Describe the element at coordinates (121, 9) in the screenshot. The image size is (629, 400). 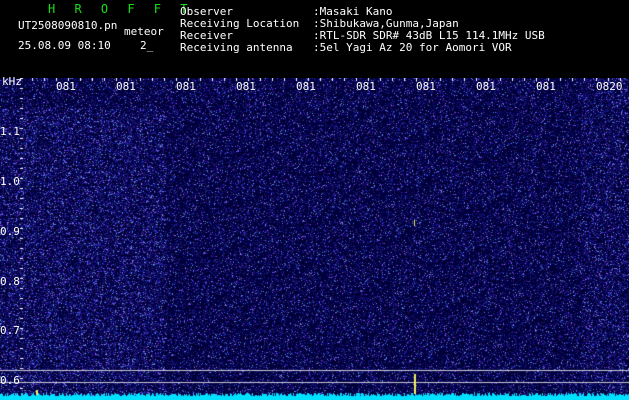
I see `app-brand: H R O F F T` at that location.